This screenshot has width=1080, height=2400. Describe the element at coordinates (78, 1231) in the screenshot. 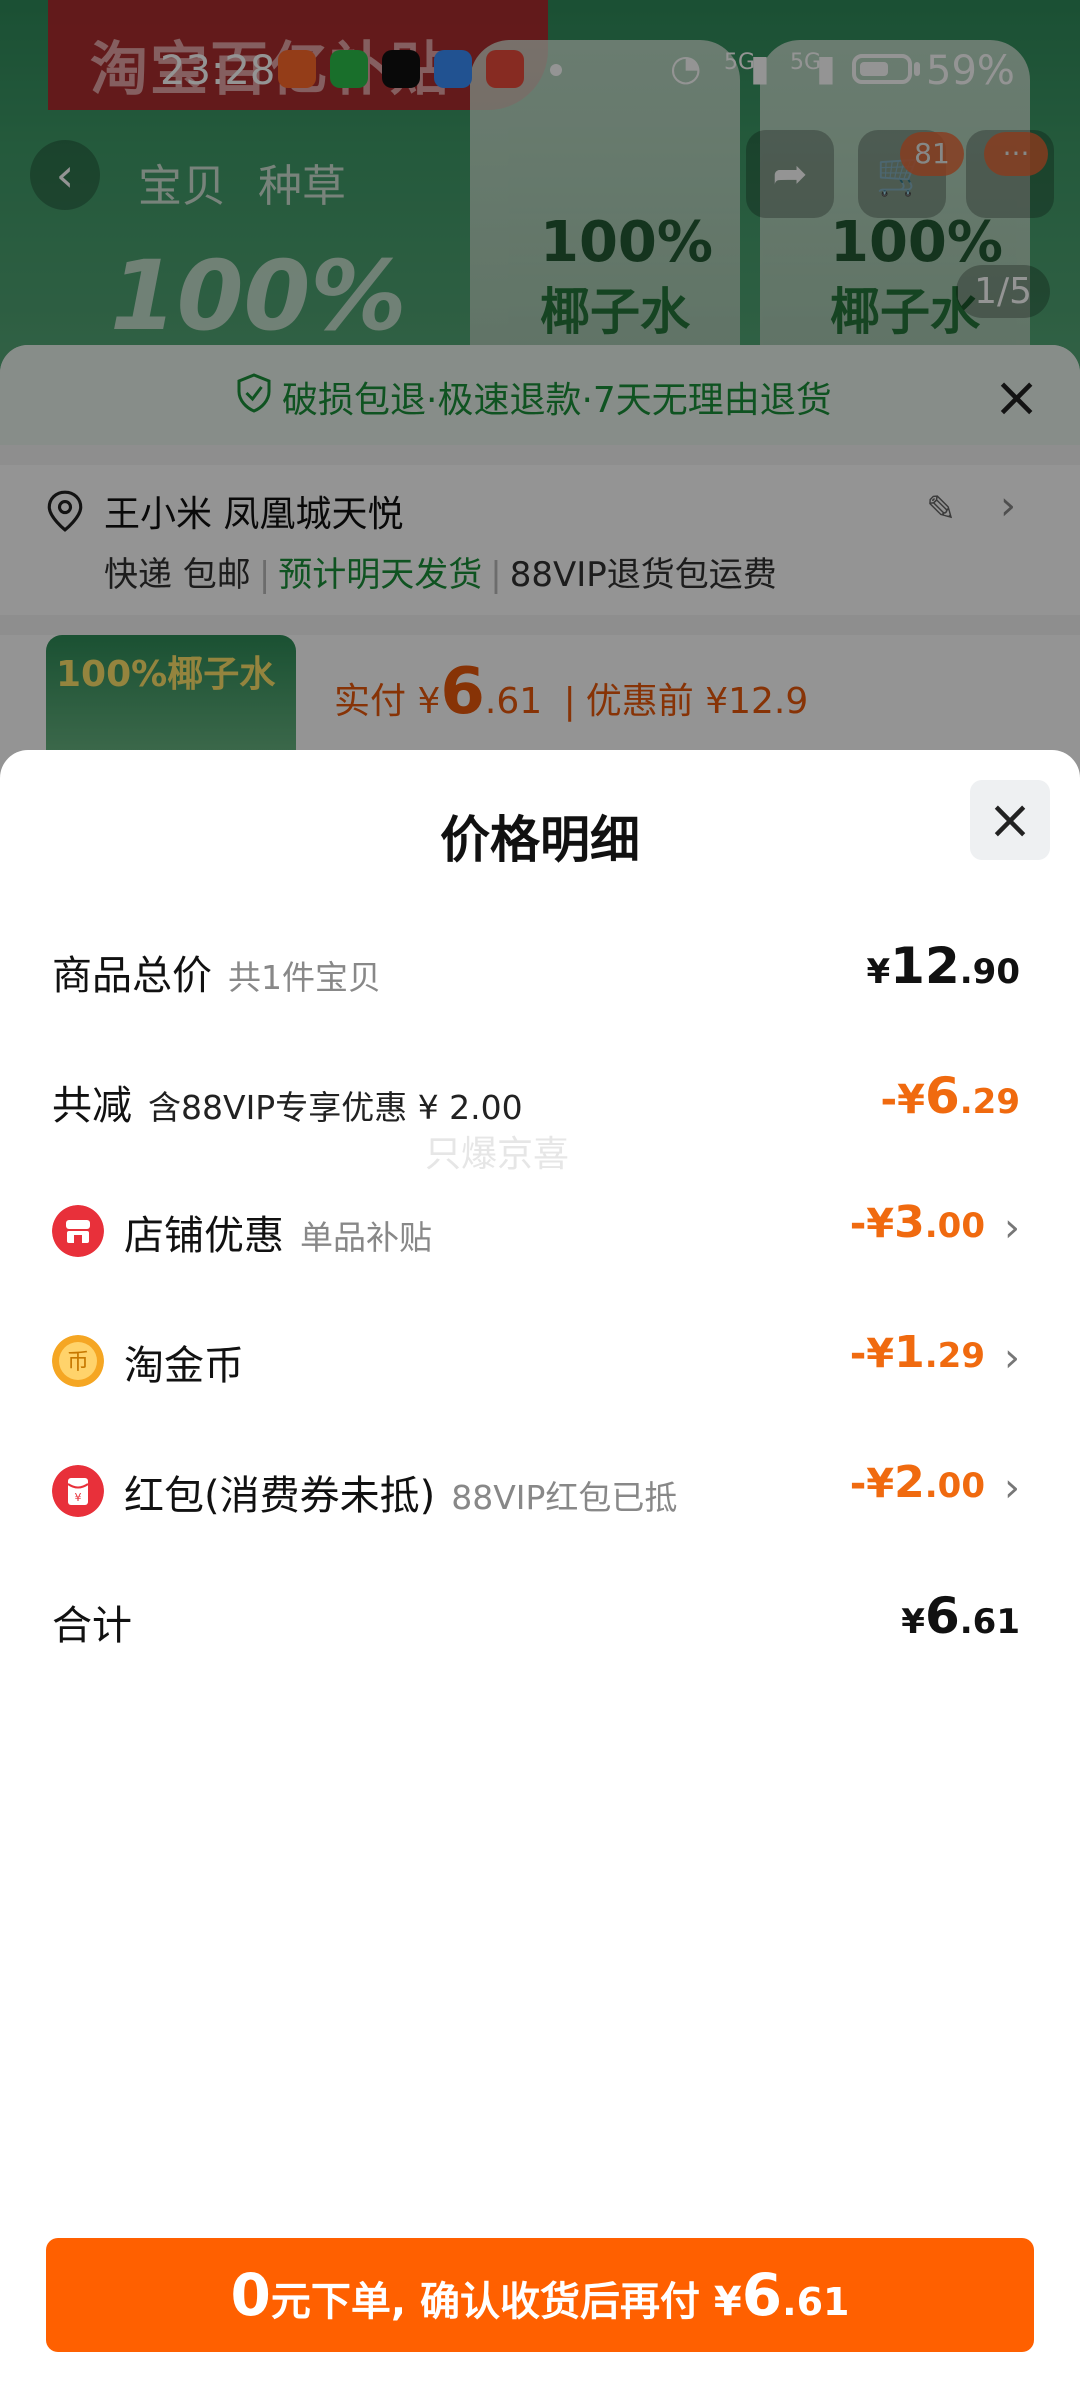

I see `store-icon` at that location.